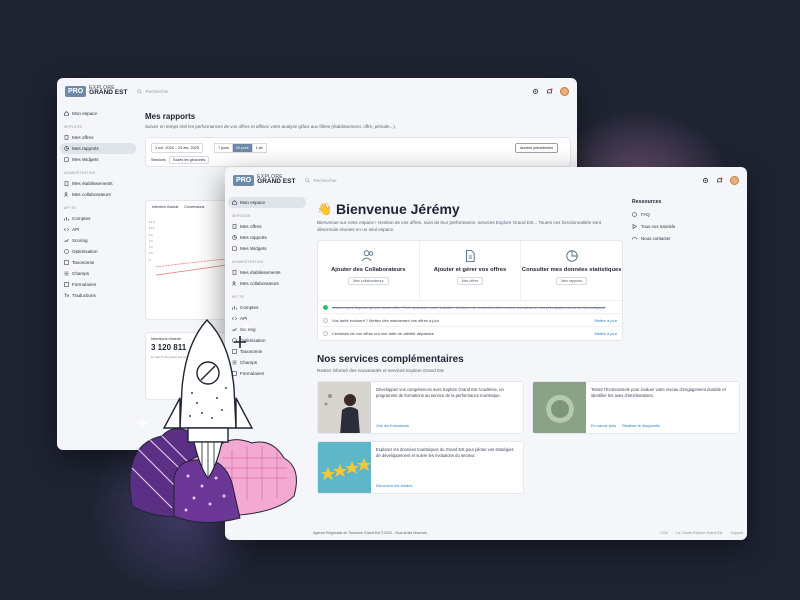 The height and width of the screenshot is (600, 800). I want to click on resources-title: Ressources, so click(647, 202).